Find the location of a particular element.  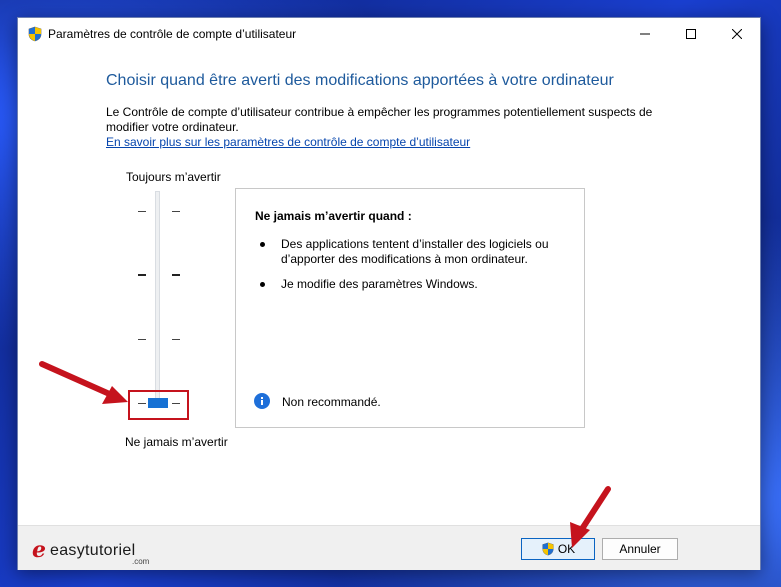

brand-mark-icon: e is located at coordinates (39, 550).